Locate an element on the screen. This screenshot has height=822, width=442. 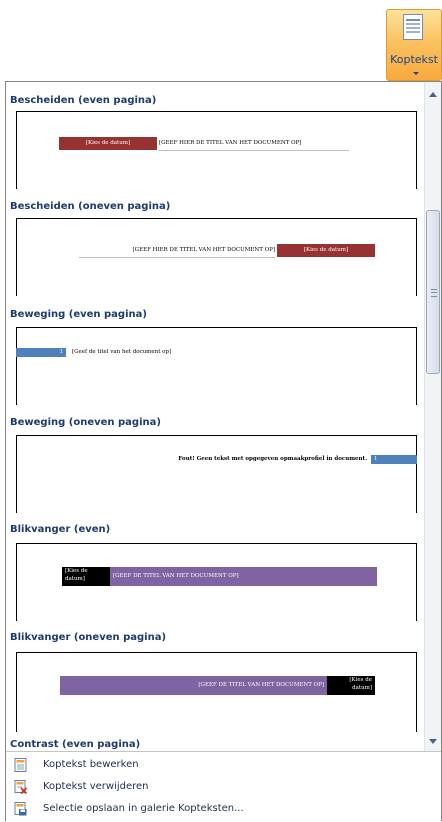
menu-label: Koptekst bewerken is located at coordinates (91, 764).